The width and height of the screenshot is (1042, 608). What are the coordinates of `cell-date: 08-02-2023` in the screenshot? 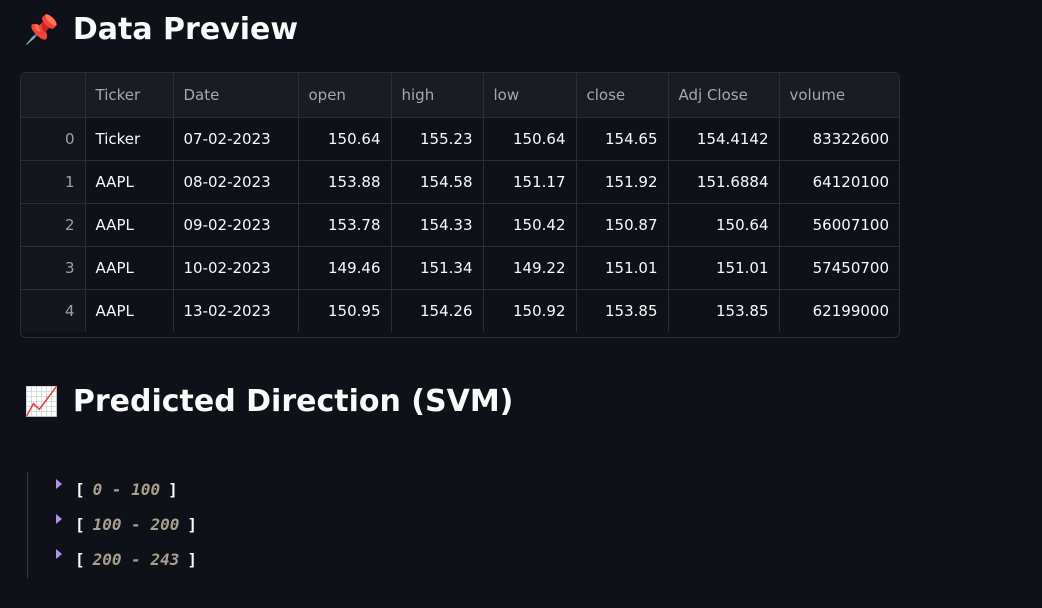 It's located at (236, 182).